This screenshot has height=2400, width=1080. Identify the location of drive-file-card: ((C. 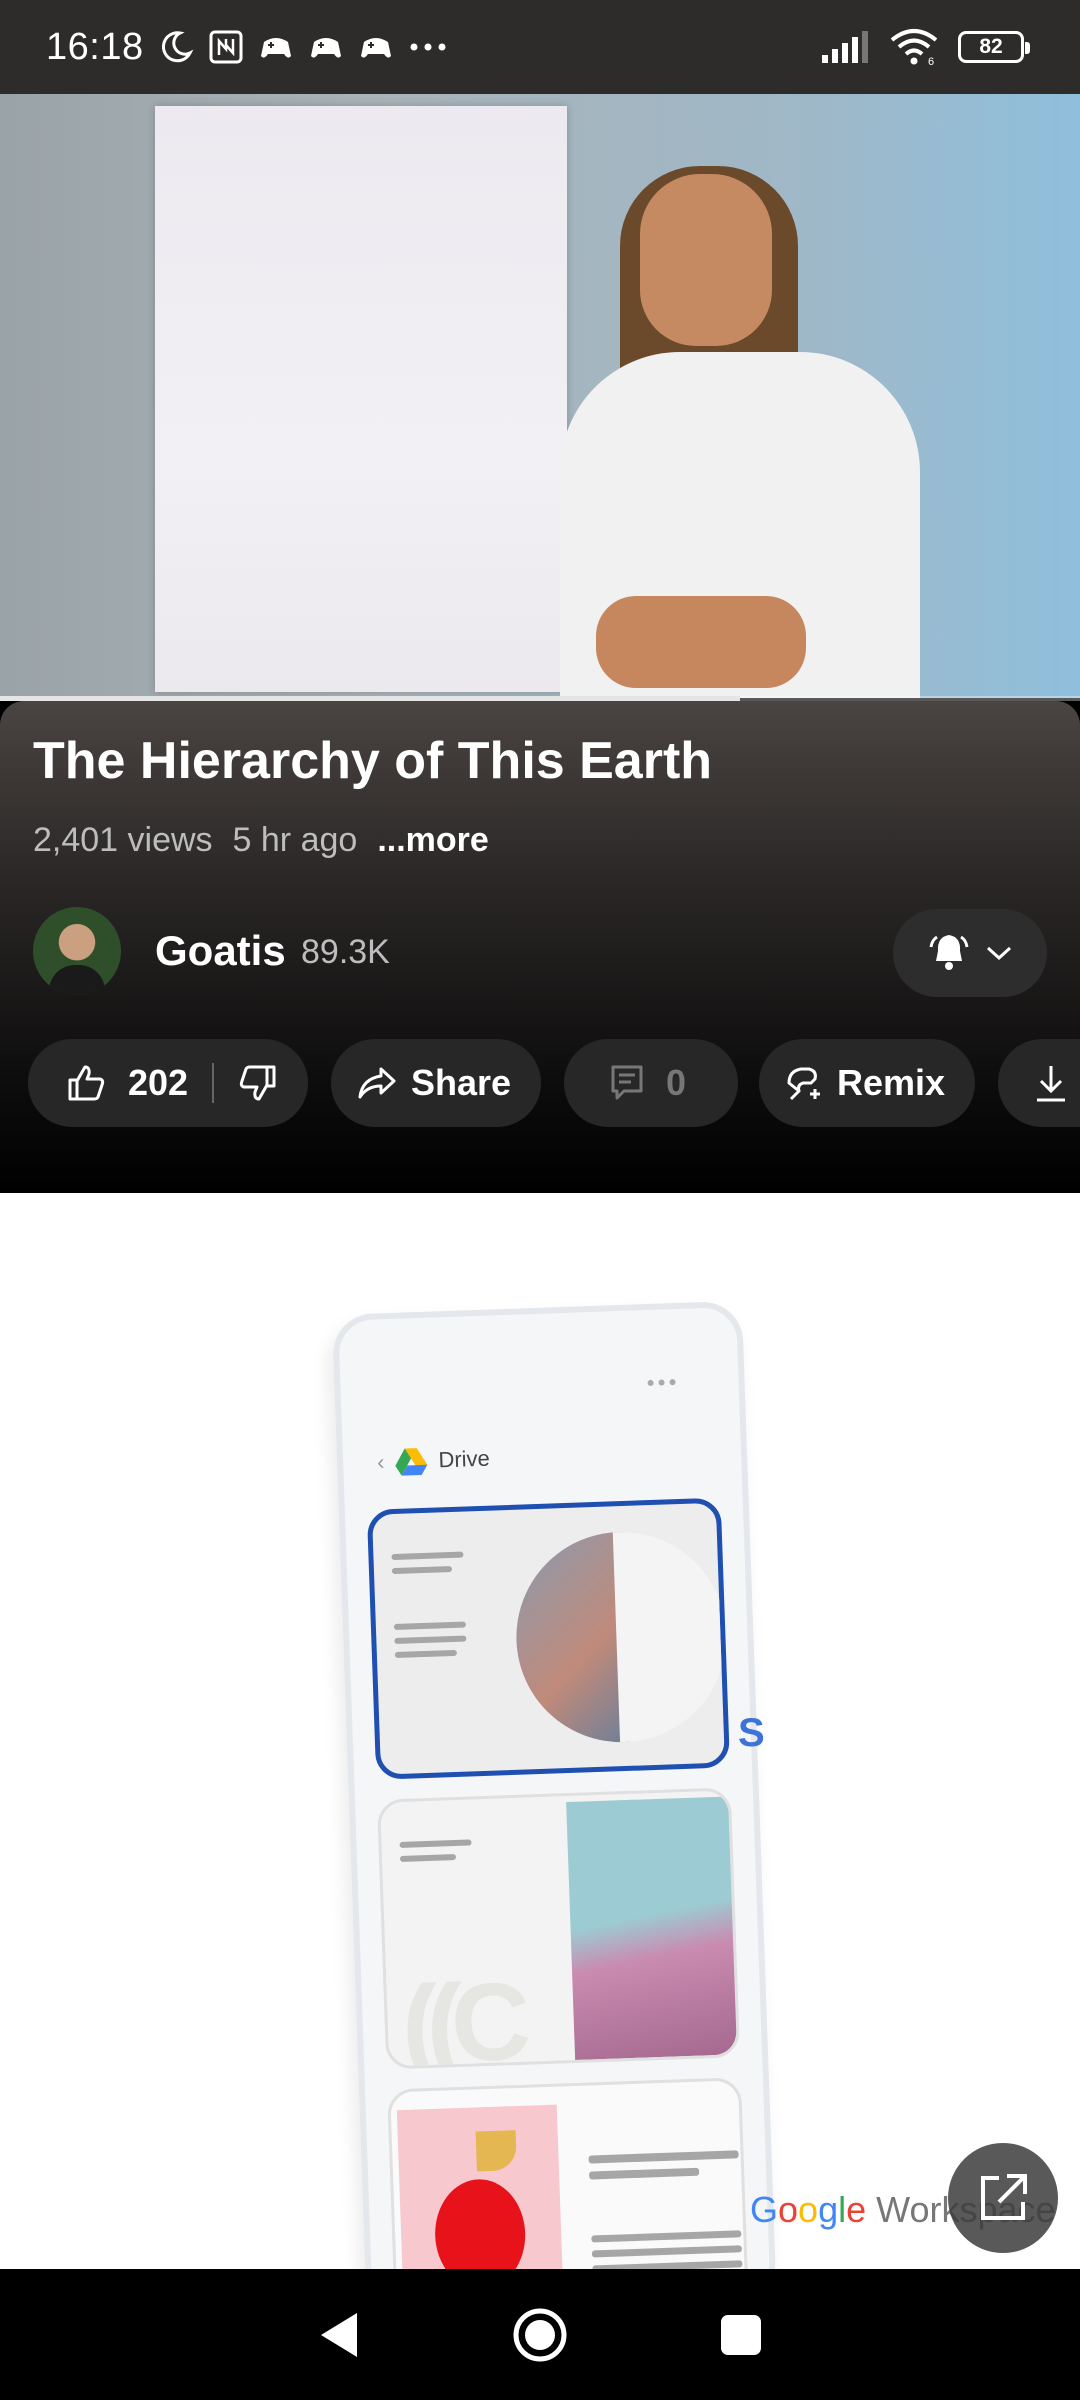
(558, 1928).